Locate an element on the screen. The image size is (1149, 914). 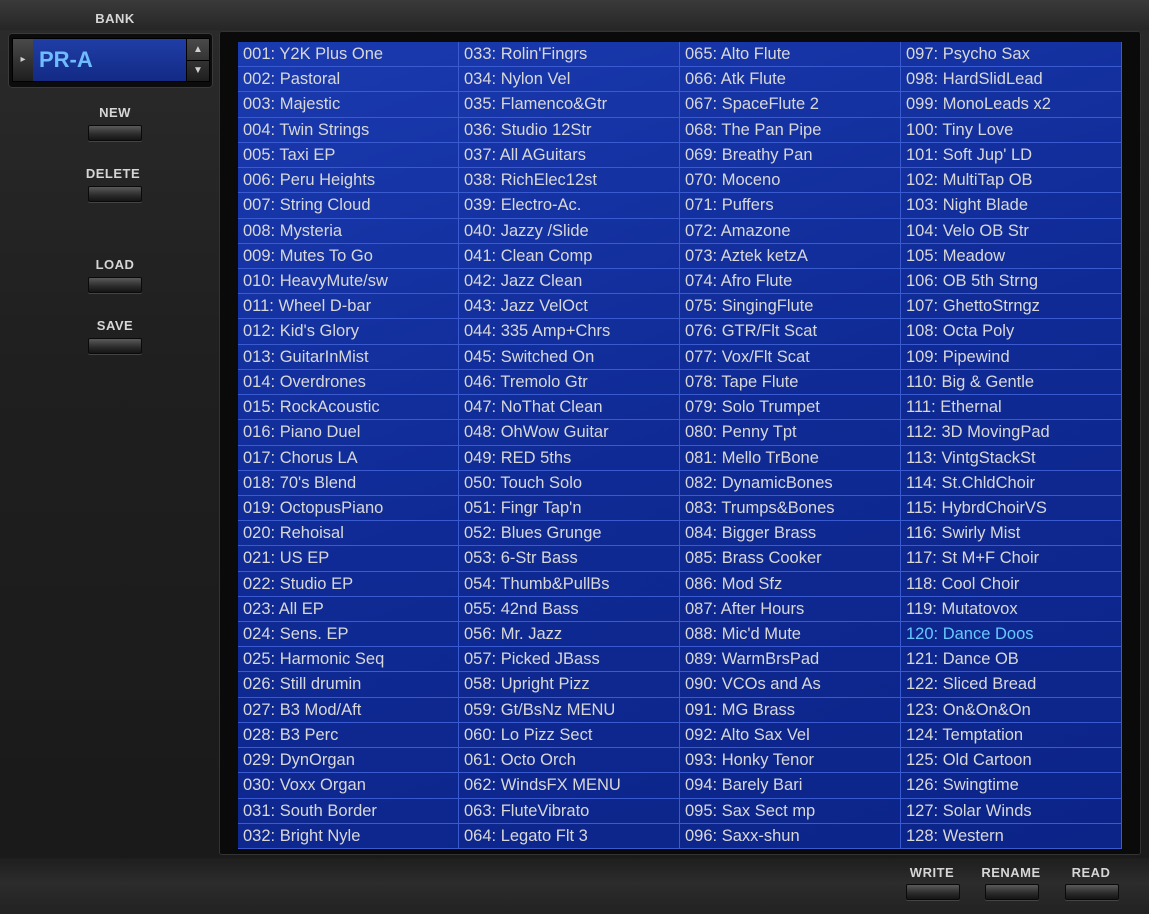
patch-item: 022: Studio EP is located at coordinates (348, 584).